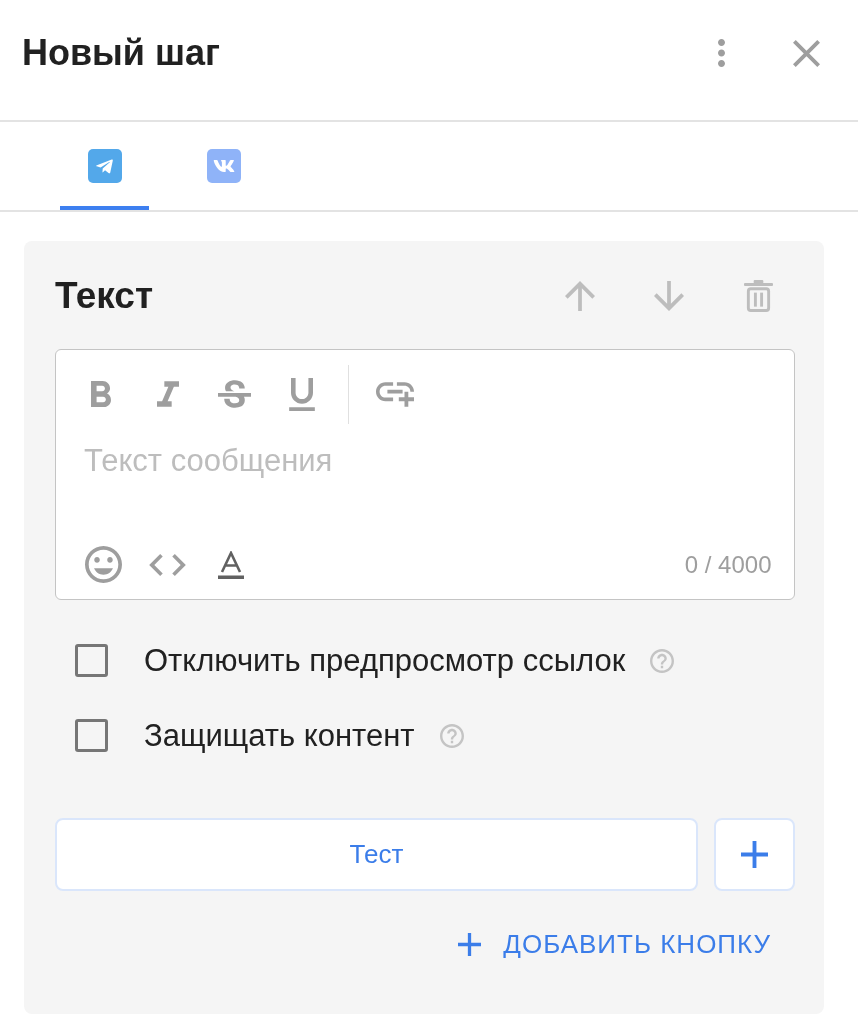 The width and height of the screenshot is (858, 1024). Describe the element at coordinates (122, 53) in the screenshot. I see `dialog-title: Новый шаг` at that location.